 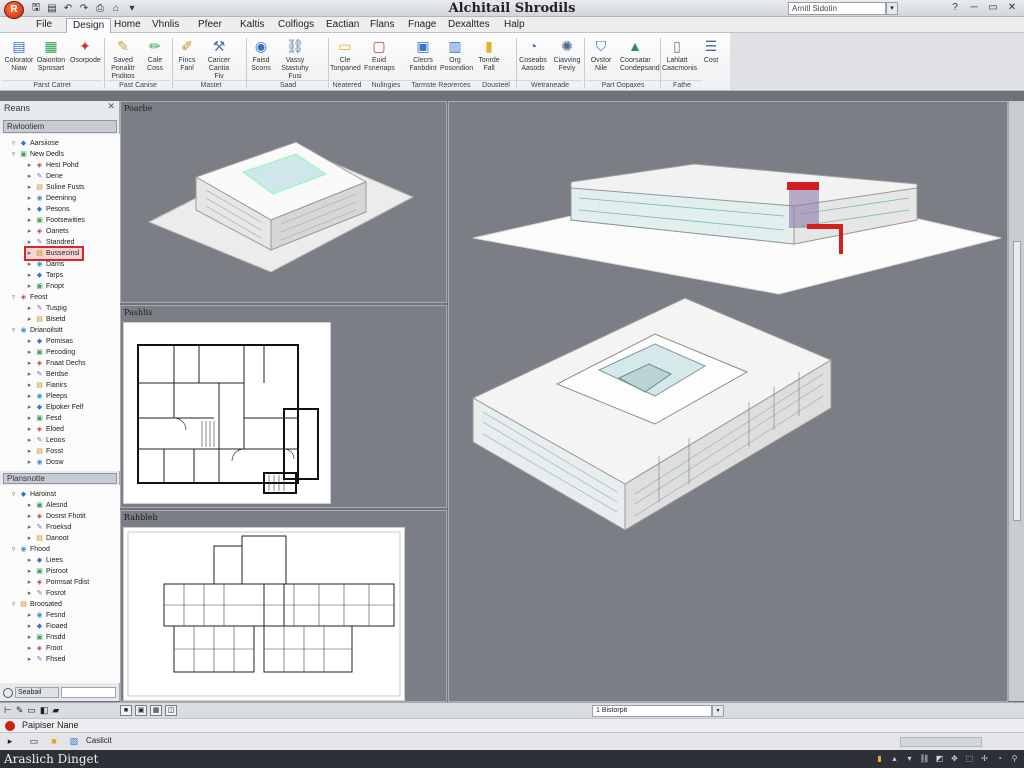 What do you see at coordinates (47, 396) in the screenshot?
I see `tree-item: ▸ ◉ Pleeps` at bounding box center [47, 396].